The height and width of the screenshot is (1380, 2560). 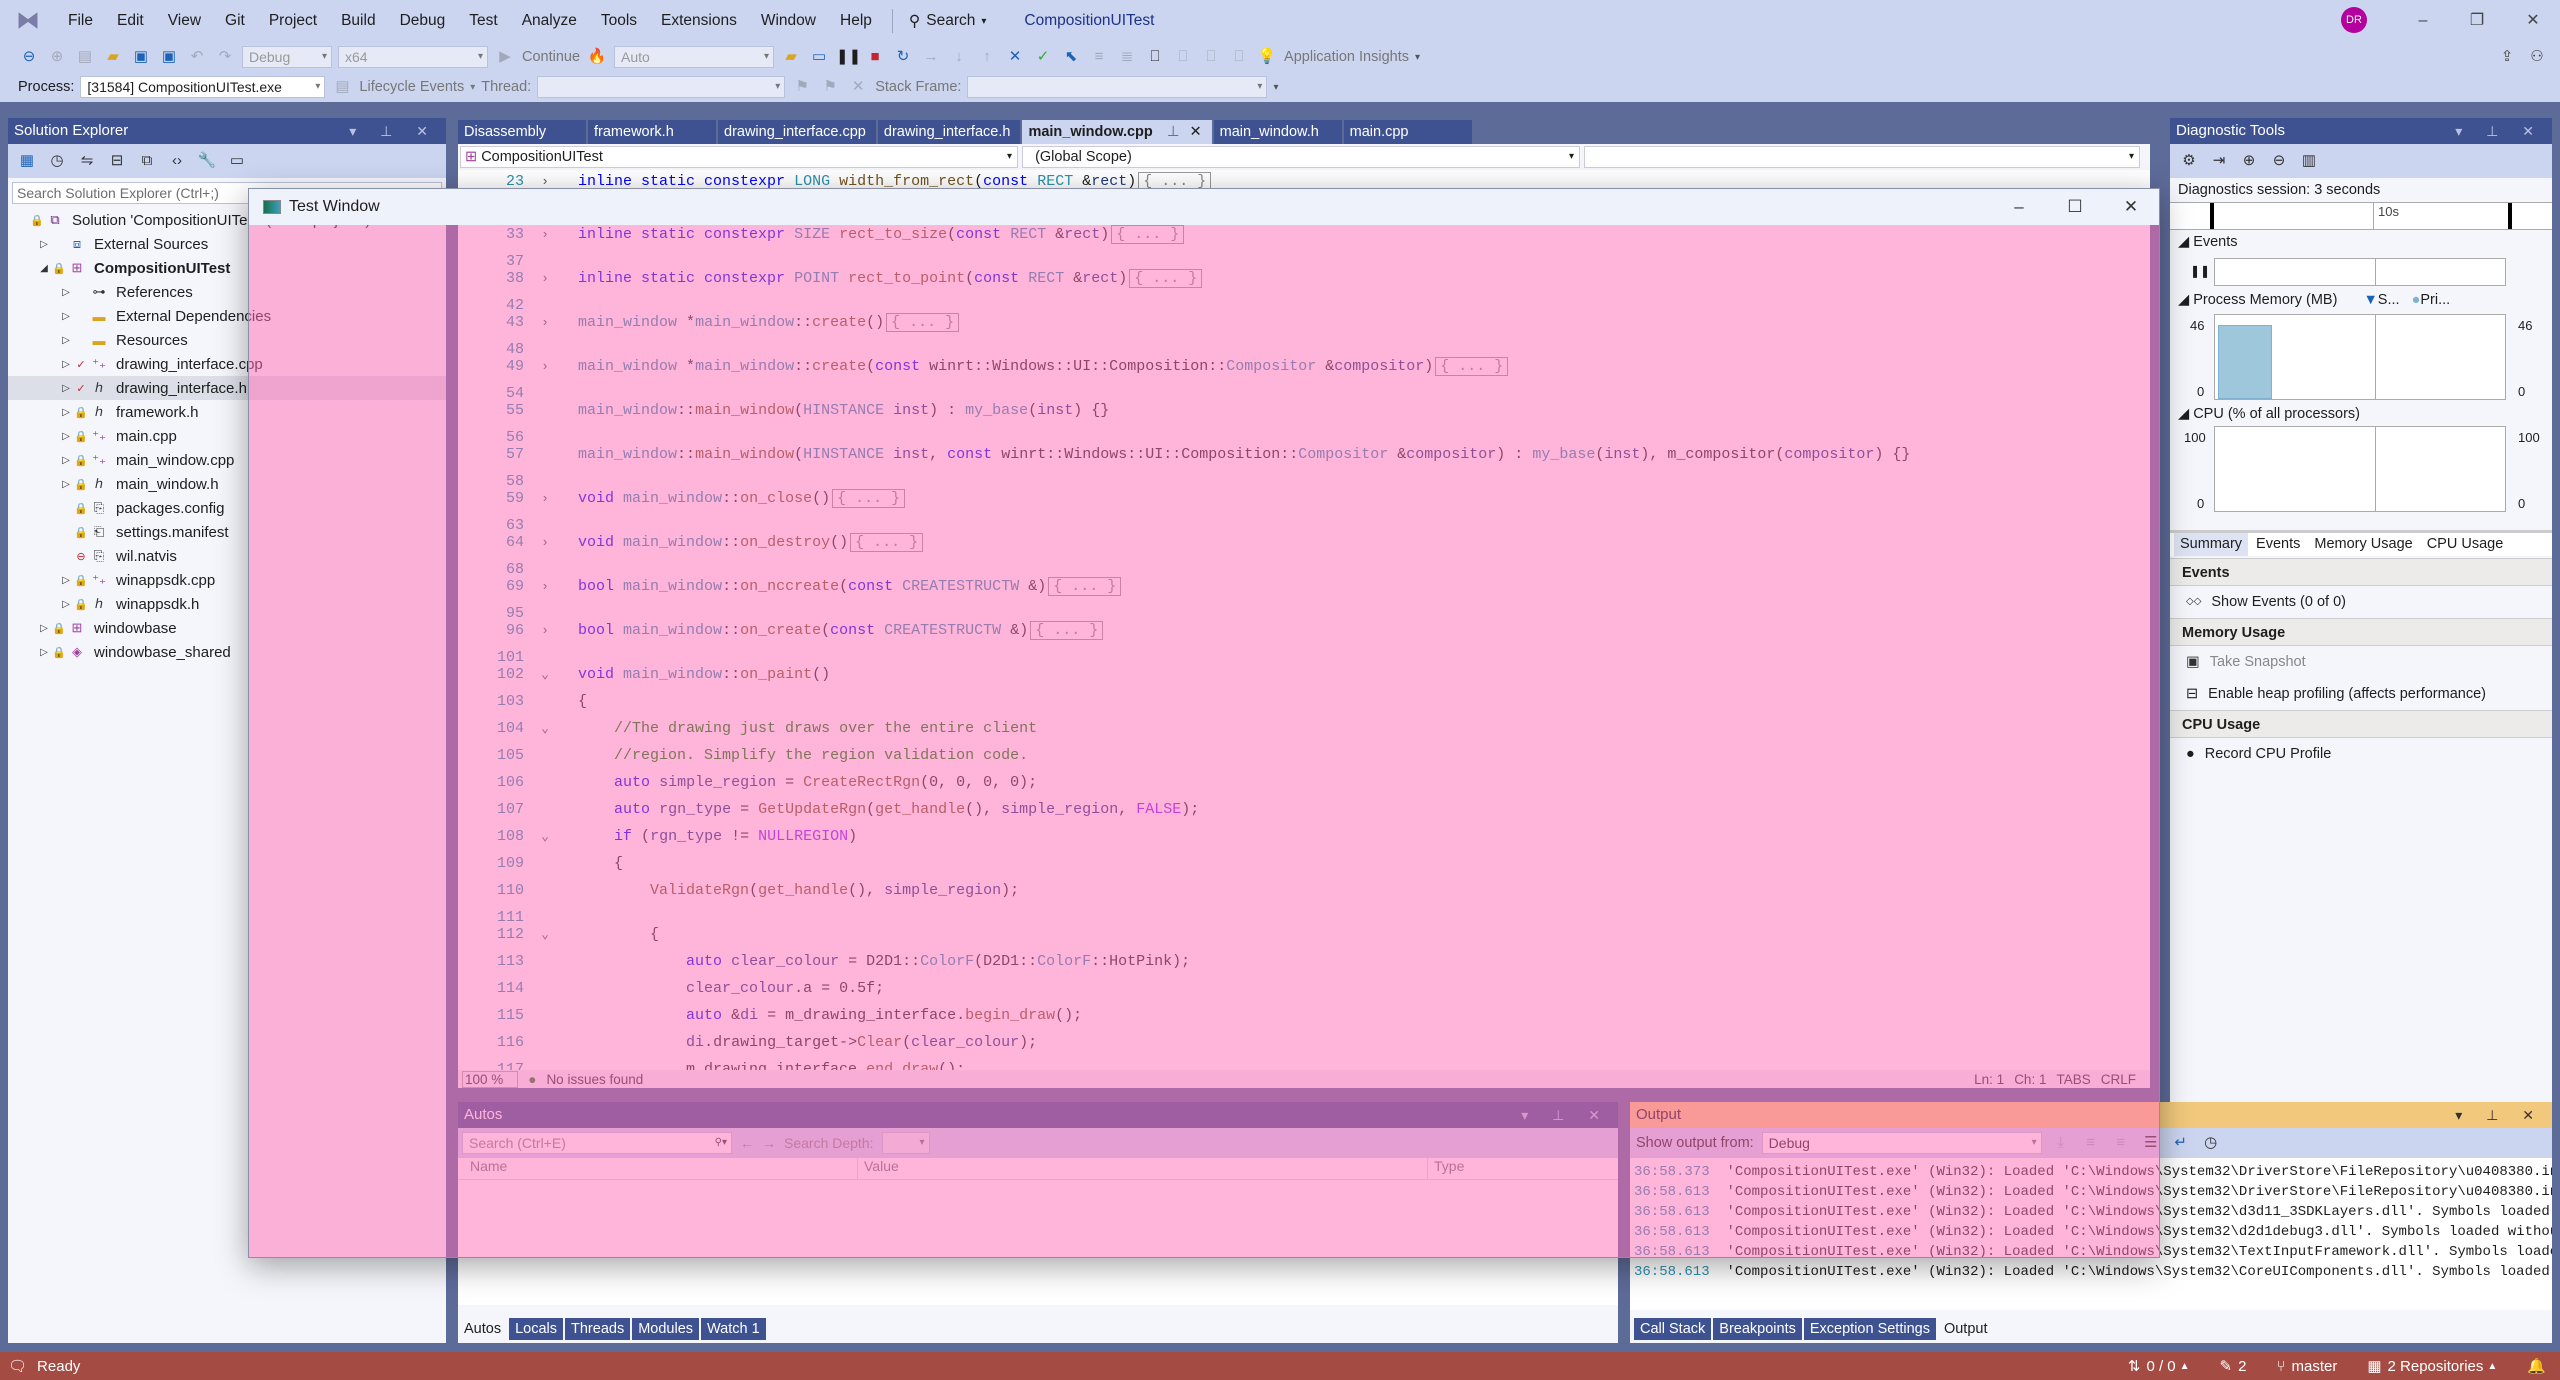 What do you see at coordinates (1869, 1329) in the screenshot?
I see `panel-tab: Exception Settings` at bounding box center [1869, 1329].